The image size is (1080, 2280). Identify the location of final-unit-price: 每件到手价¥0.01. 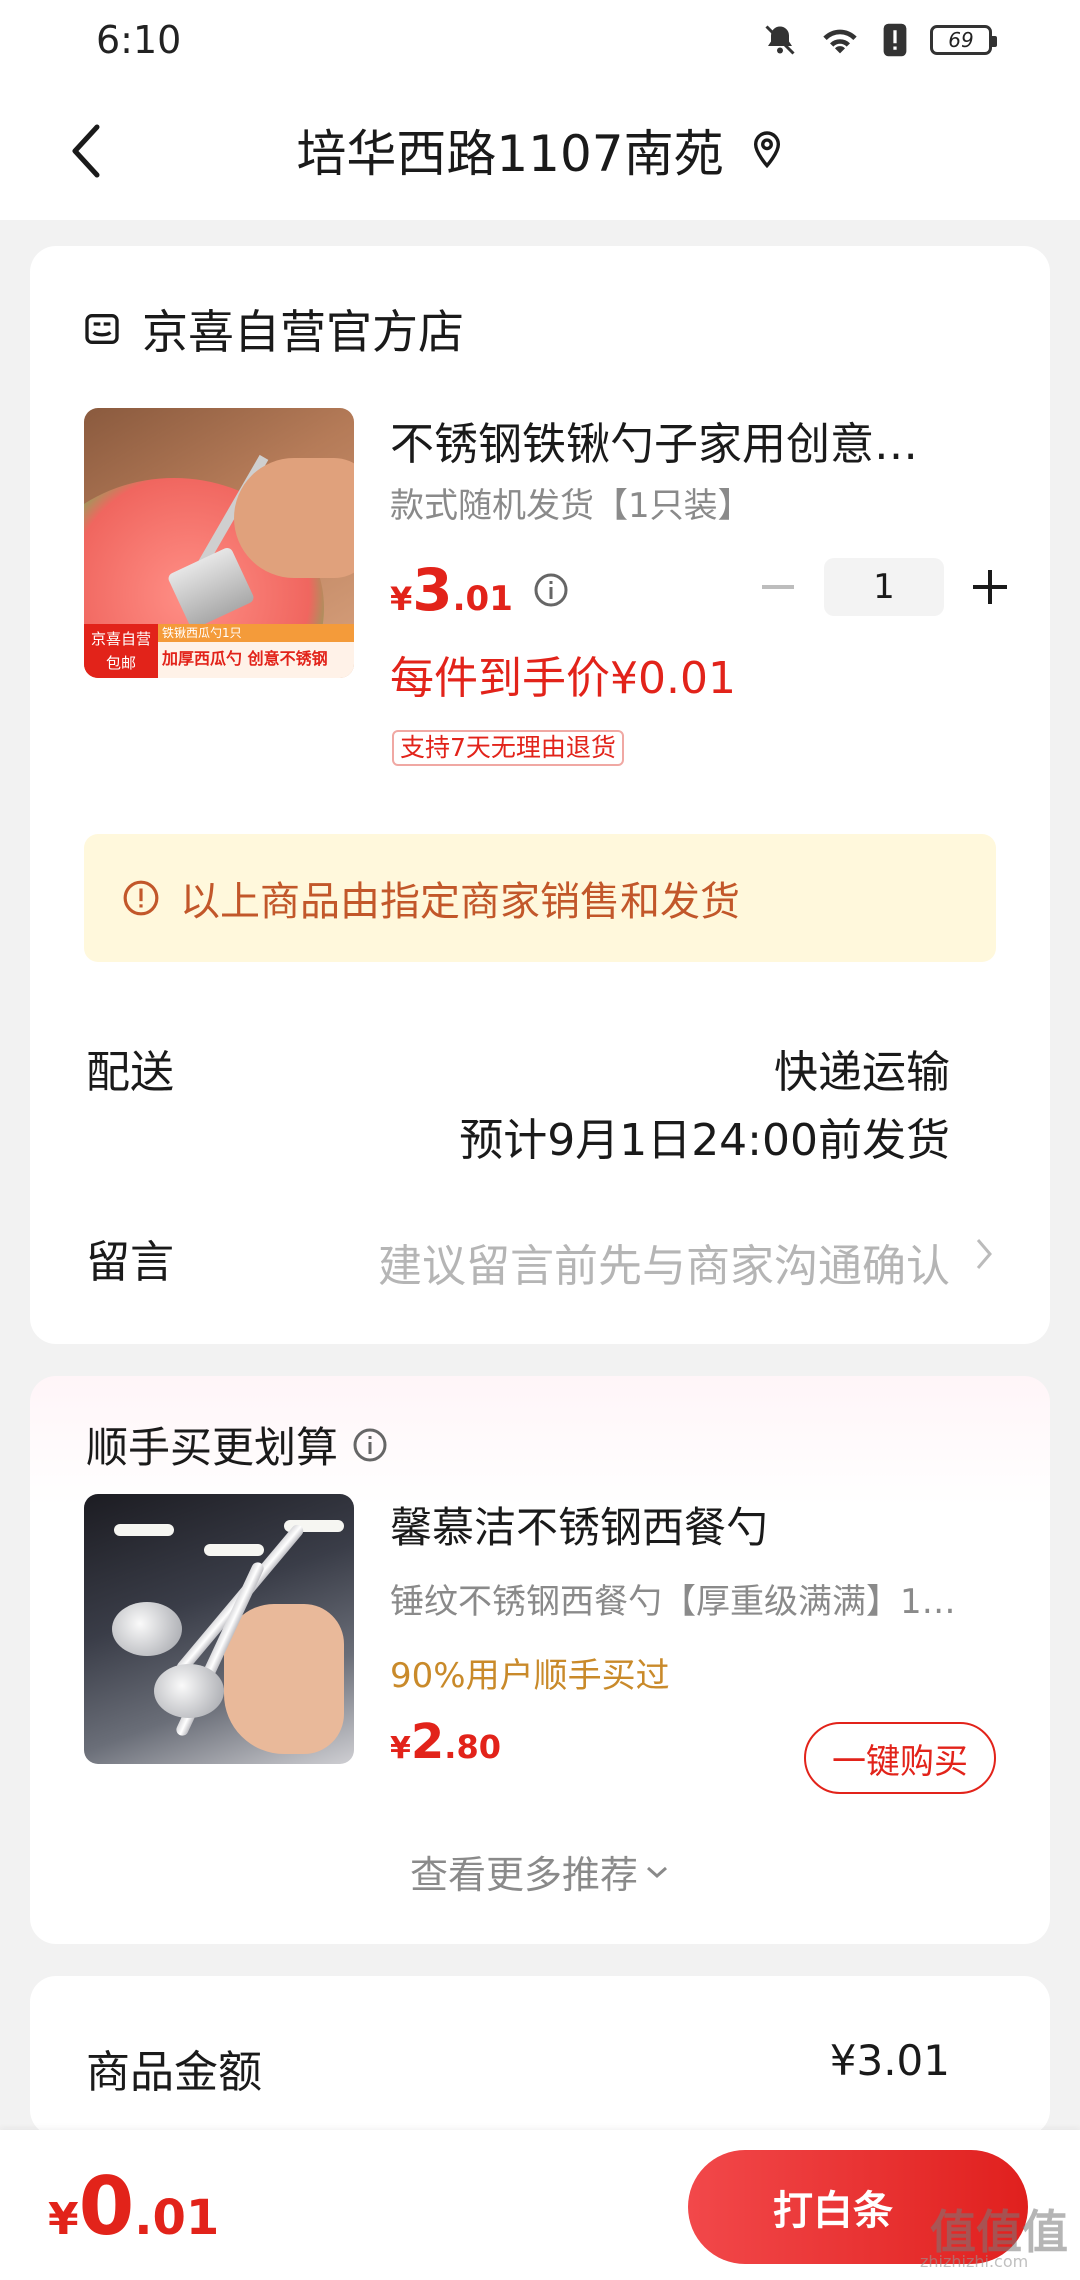
(563, 678).